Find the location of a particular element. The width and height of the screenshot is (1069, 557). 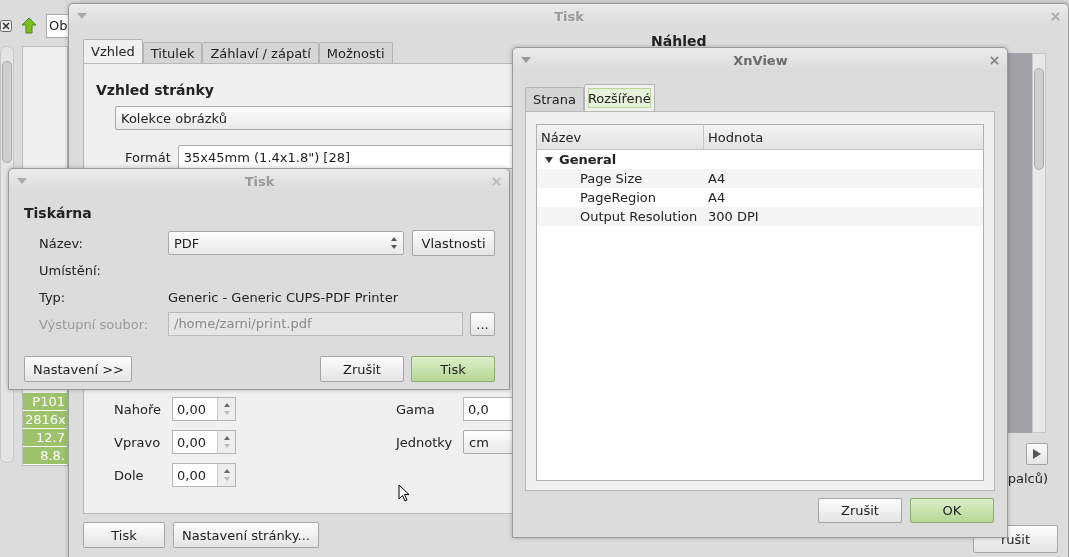

margin-label: Vpravo is located at coordinates (138, 442).